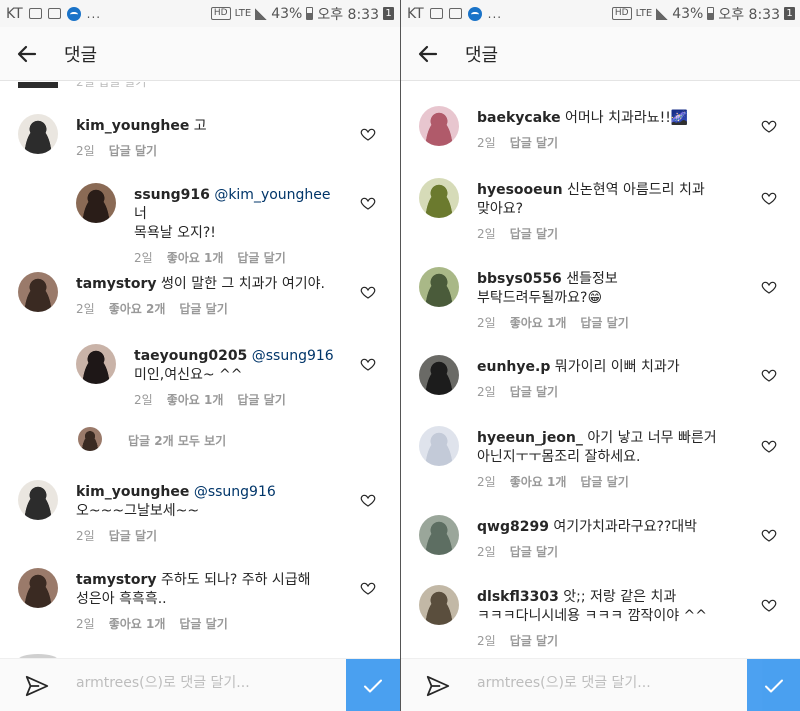  I want to click on comment-composer, so click(200, 684).